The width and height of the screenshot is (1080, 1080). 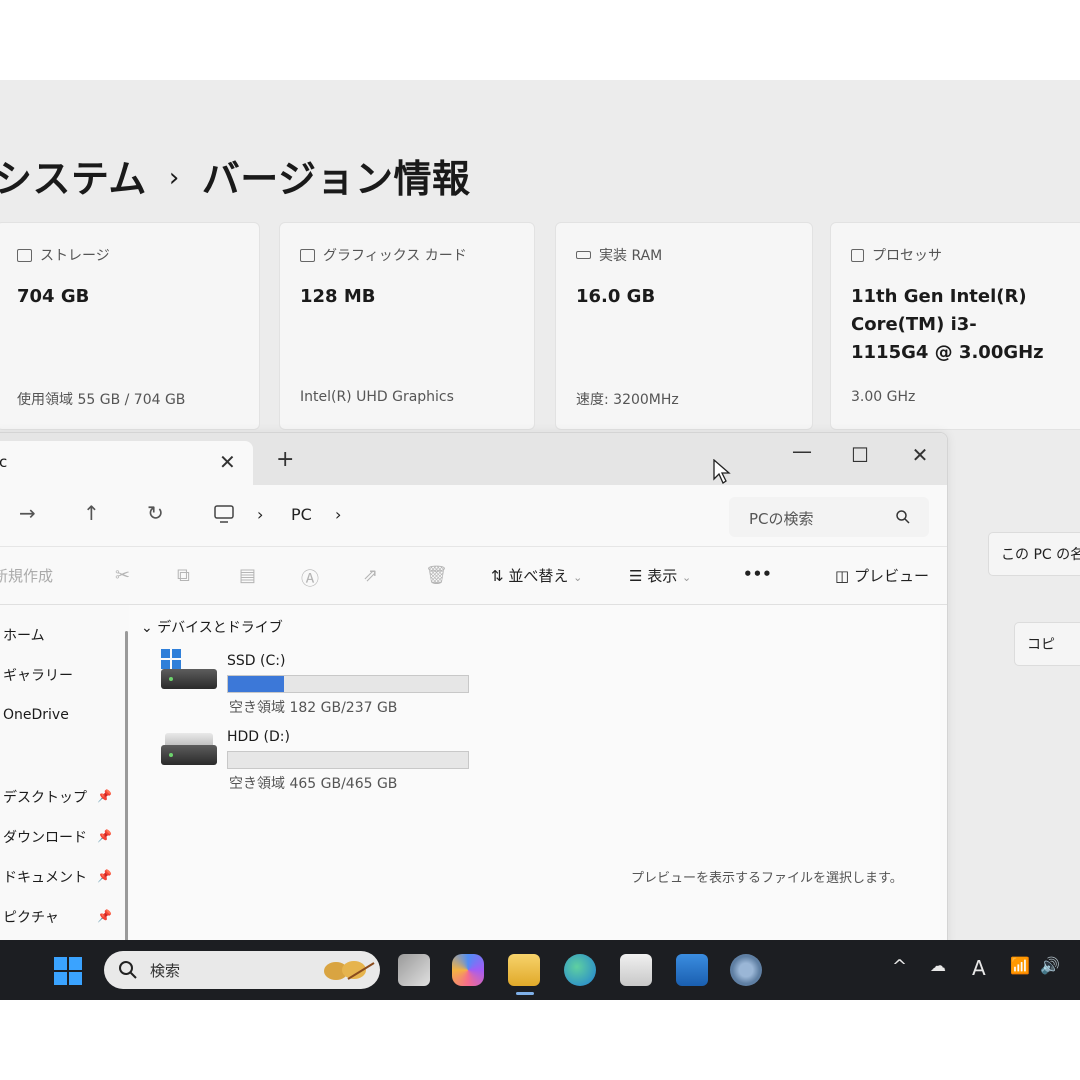 What do you see at coordinates (395, 256) in the screenshot?
I see `graphics-label: グラフィックス カード` at bounding box center [395, 256].